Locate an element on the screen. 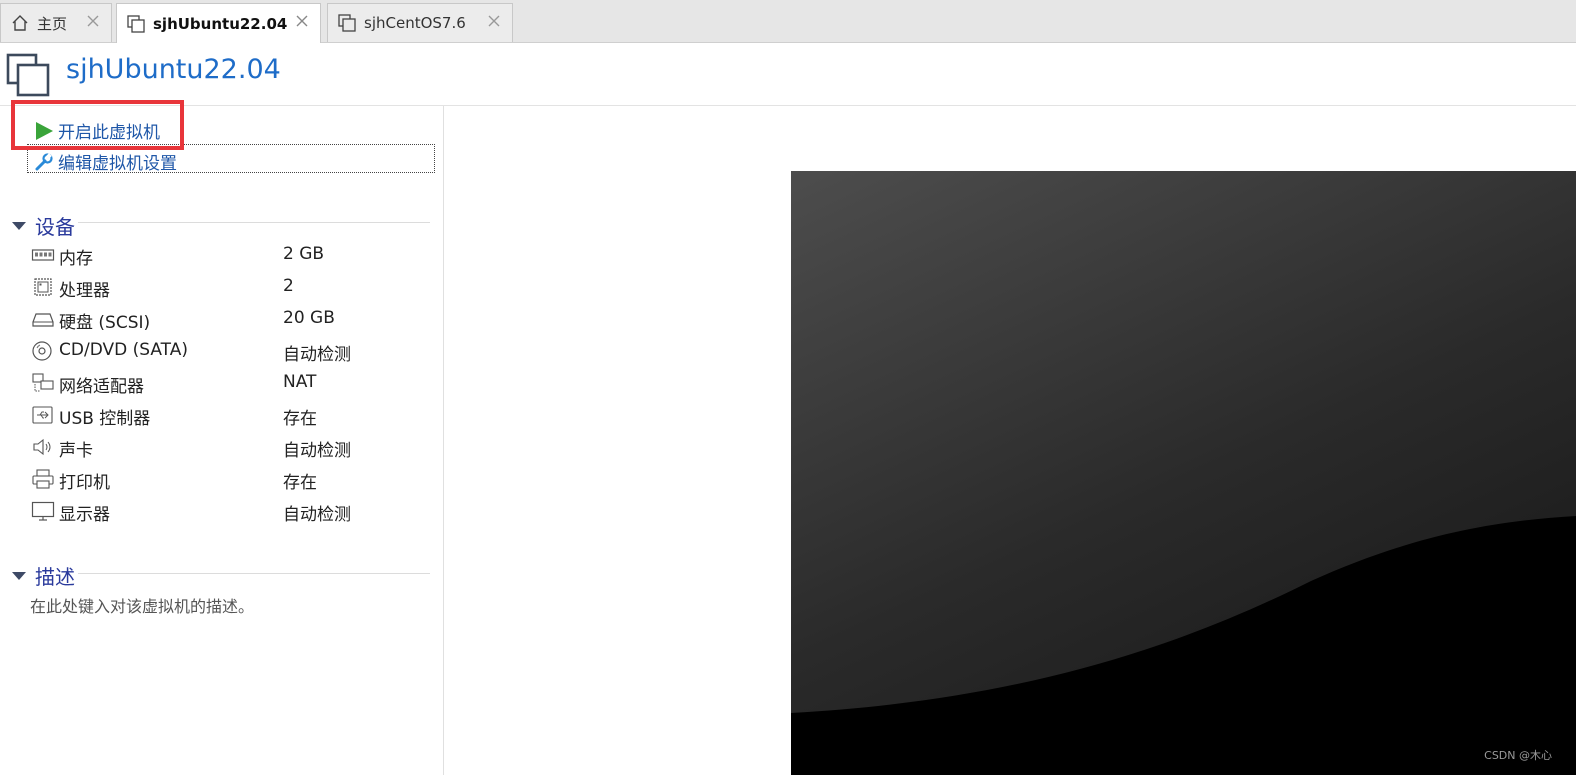 The width and height of the screenshot is (1576, 775). hard-disk-icon is located at coordinates (43, 319).